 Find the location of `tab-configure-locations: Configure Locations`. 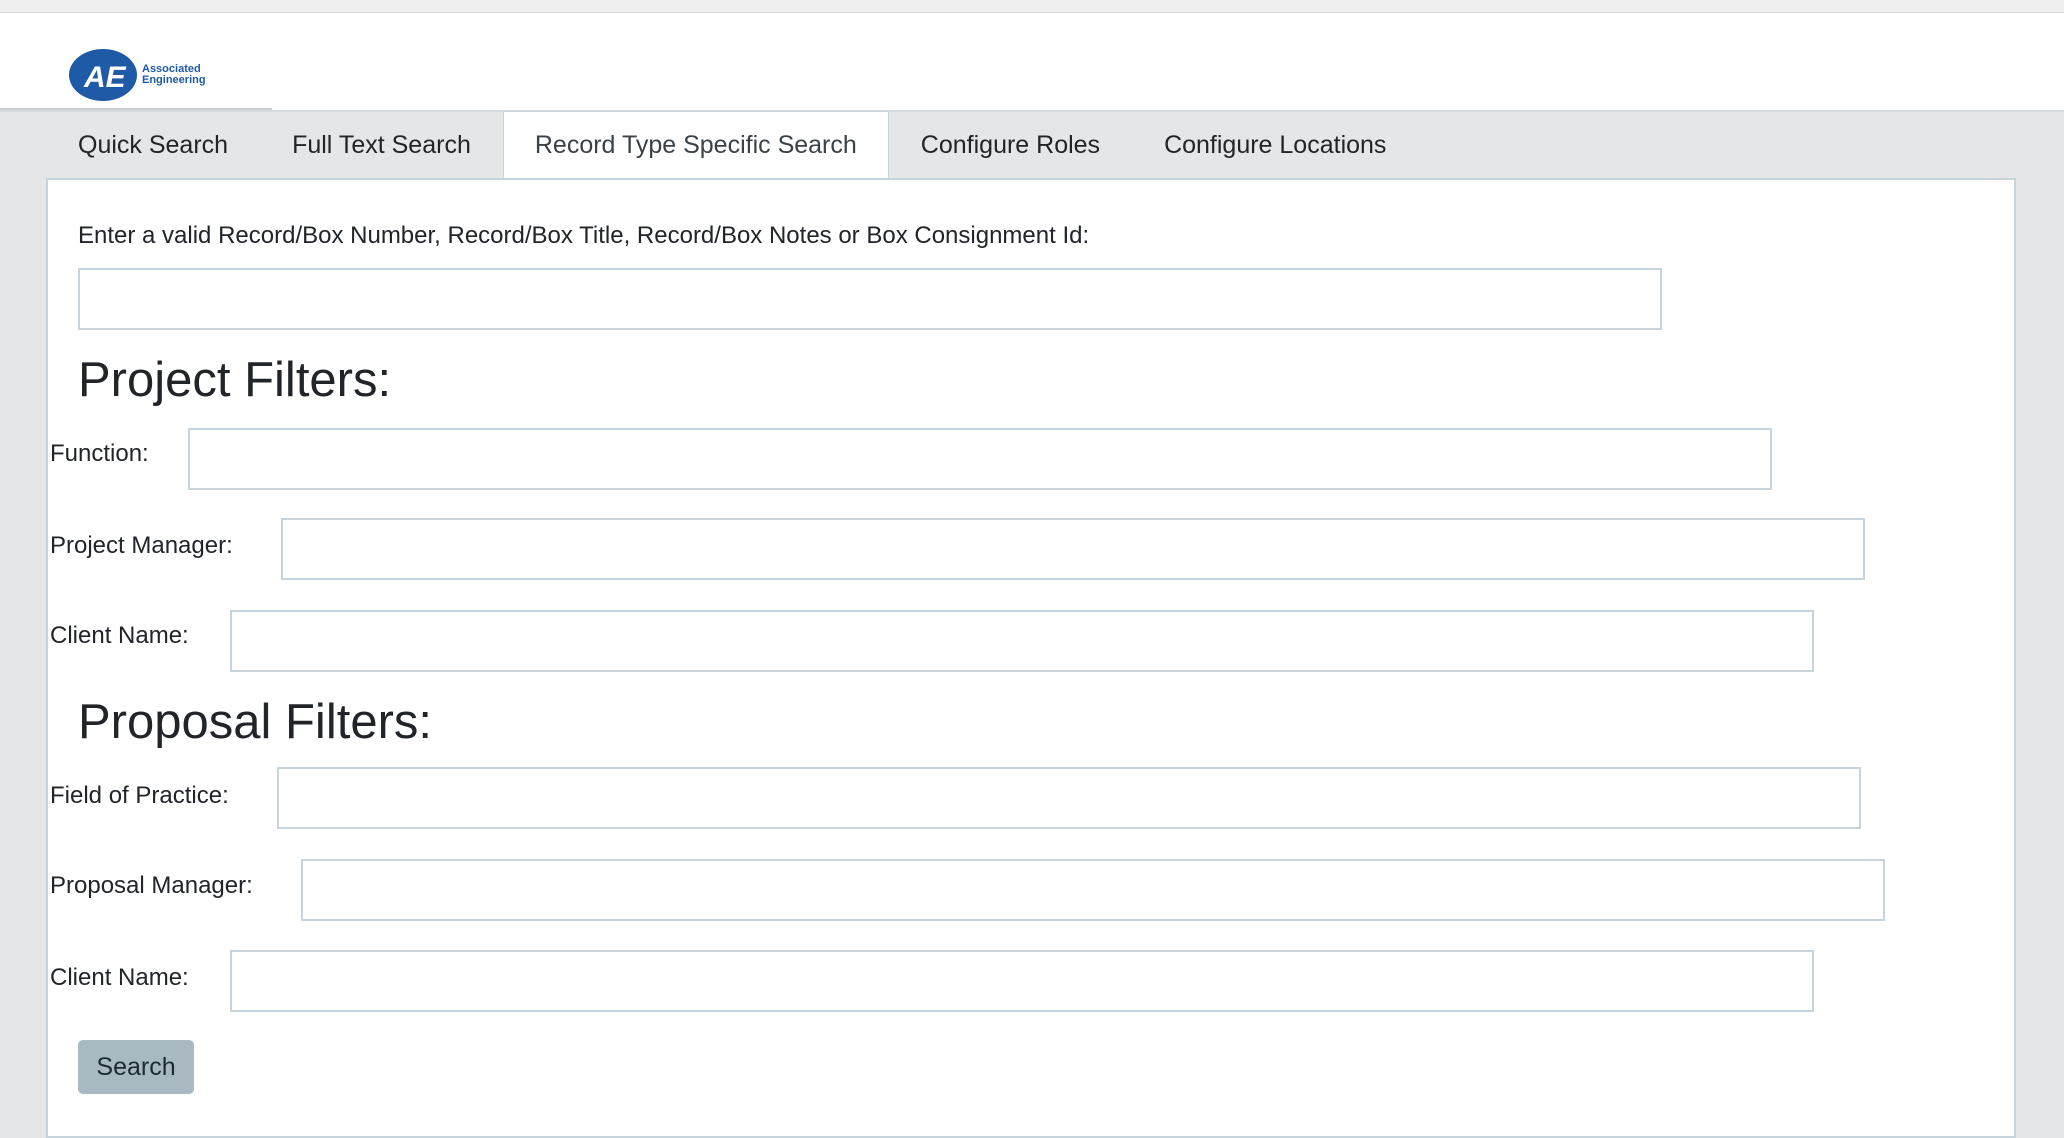

tab-configure-locations: Configure Locations is located at coordinates (1275, 144).